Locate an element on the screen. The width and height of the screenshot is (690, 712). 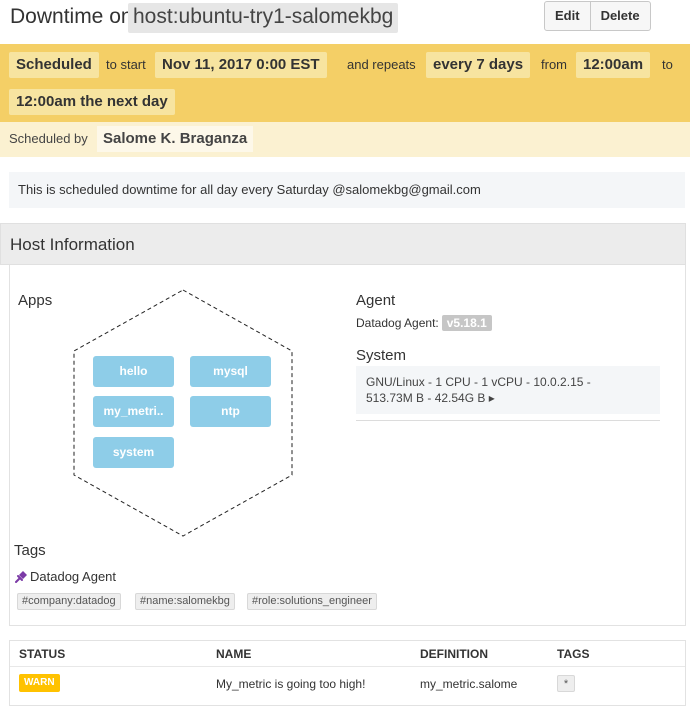
tag-source: Datadog Agent is located at coordinates (65, 576).